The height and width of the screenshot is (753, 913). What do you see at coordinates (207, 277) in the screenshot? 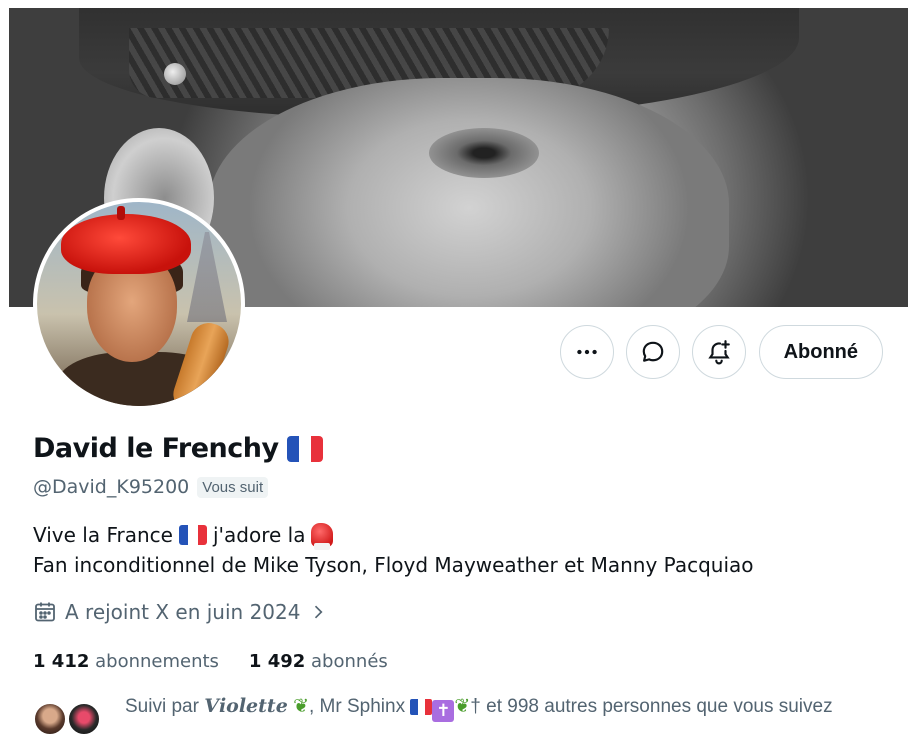
I see `avatar-tower` at bounding box center [207, 277].